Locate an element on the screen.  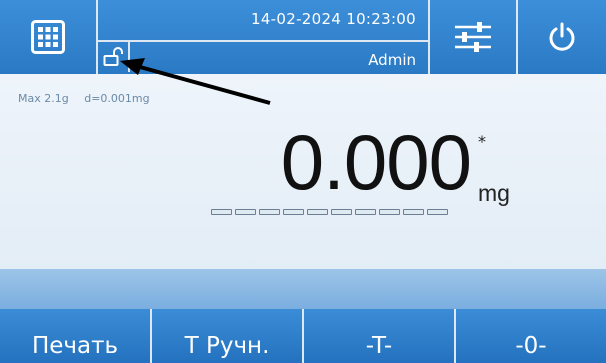
capacity-bar is located at coordinates (329, 212).